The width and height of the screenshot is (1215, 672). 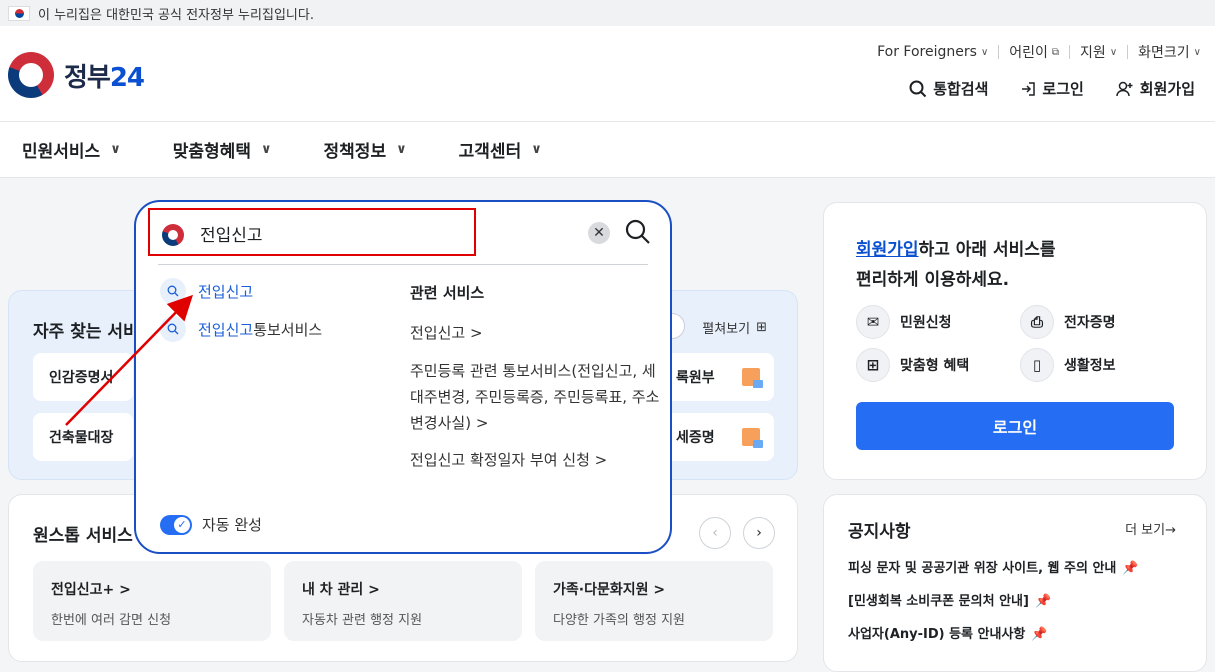 I want to click on suggestion-item: 전입신고, so click(x=206, y=291).